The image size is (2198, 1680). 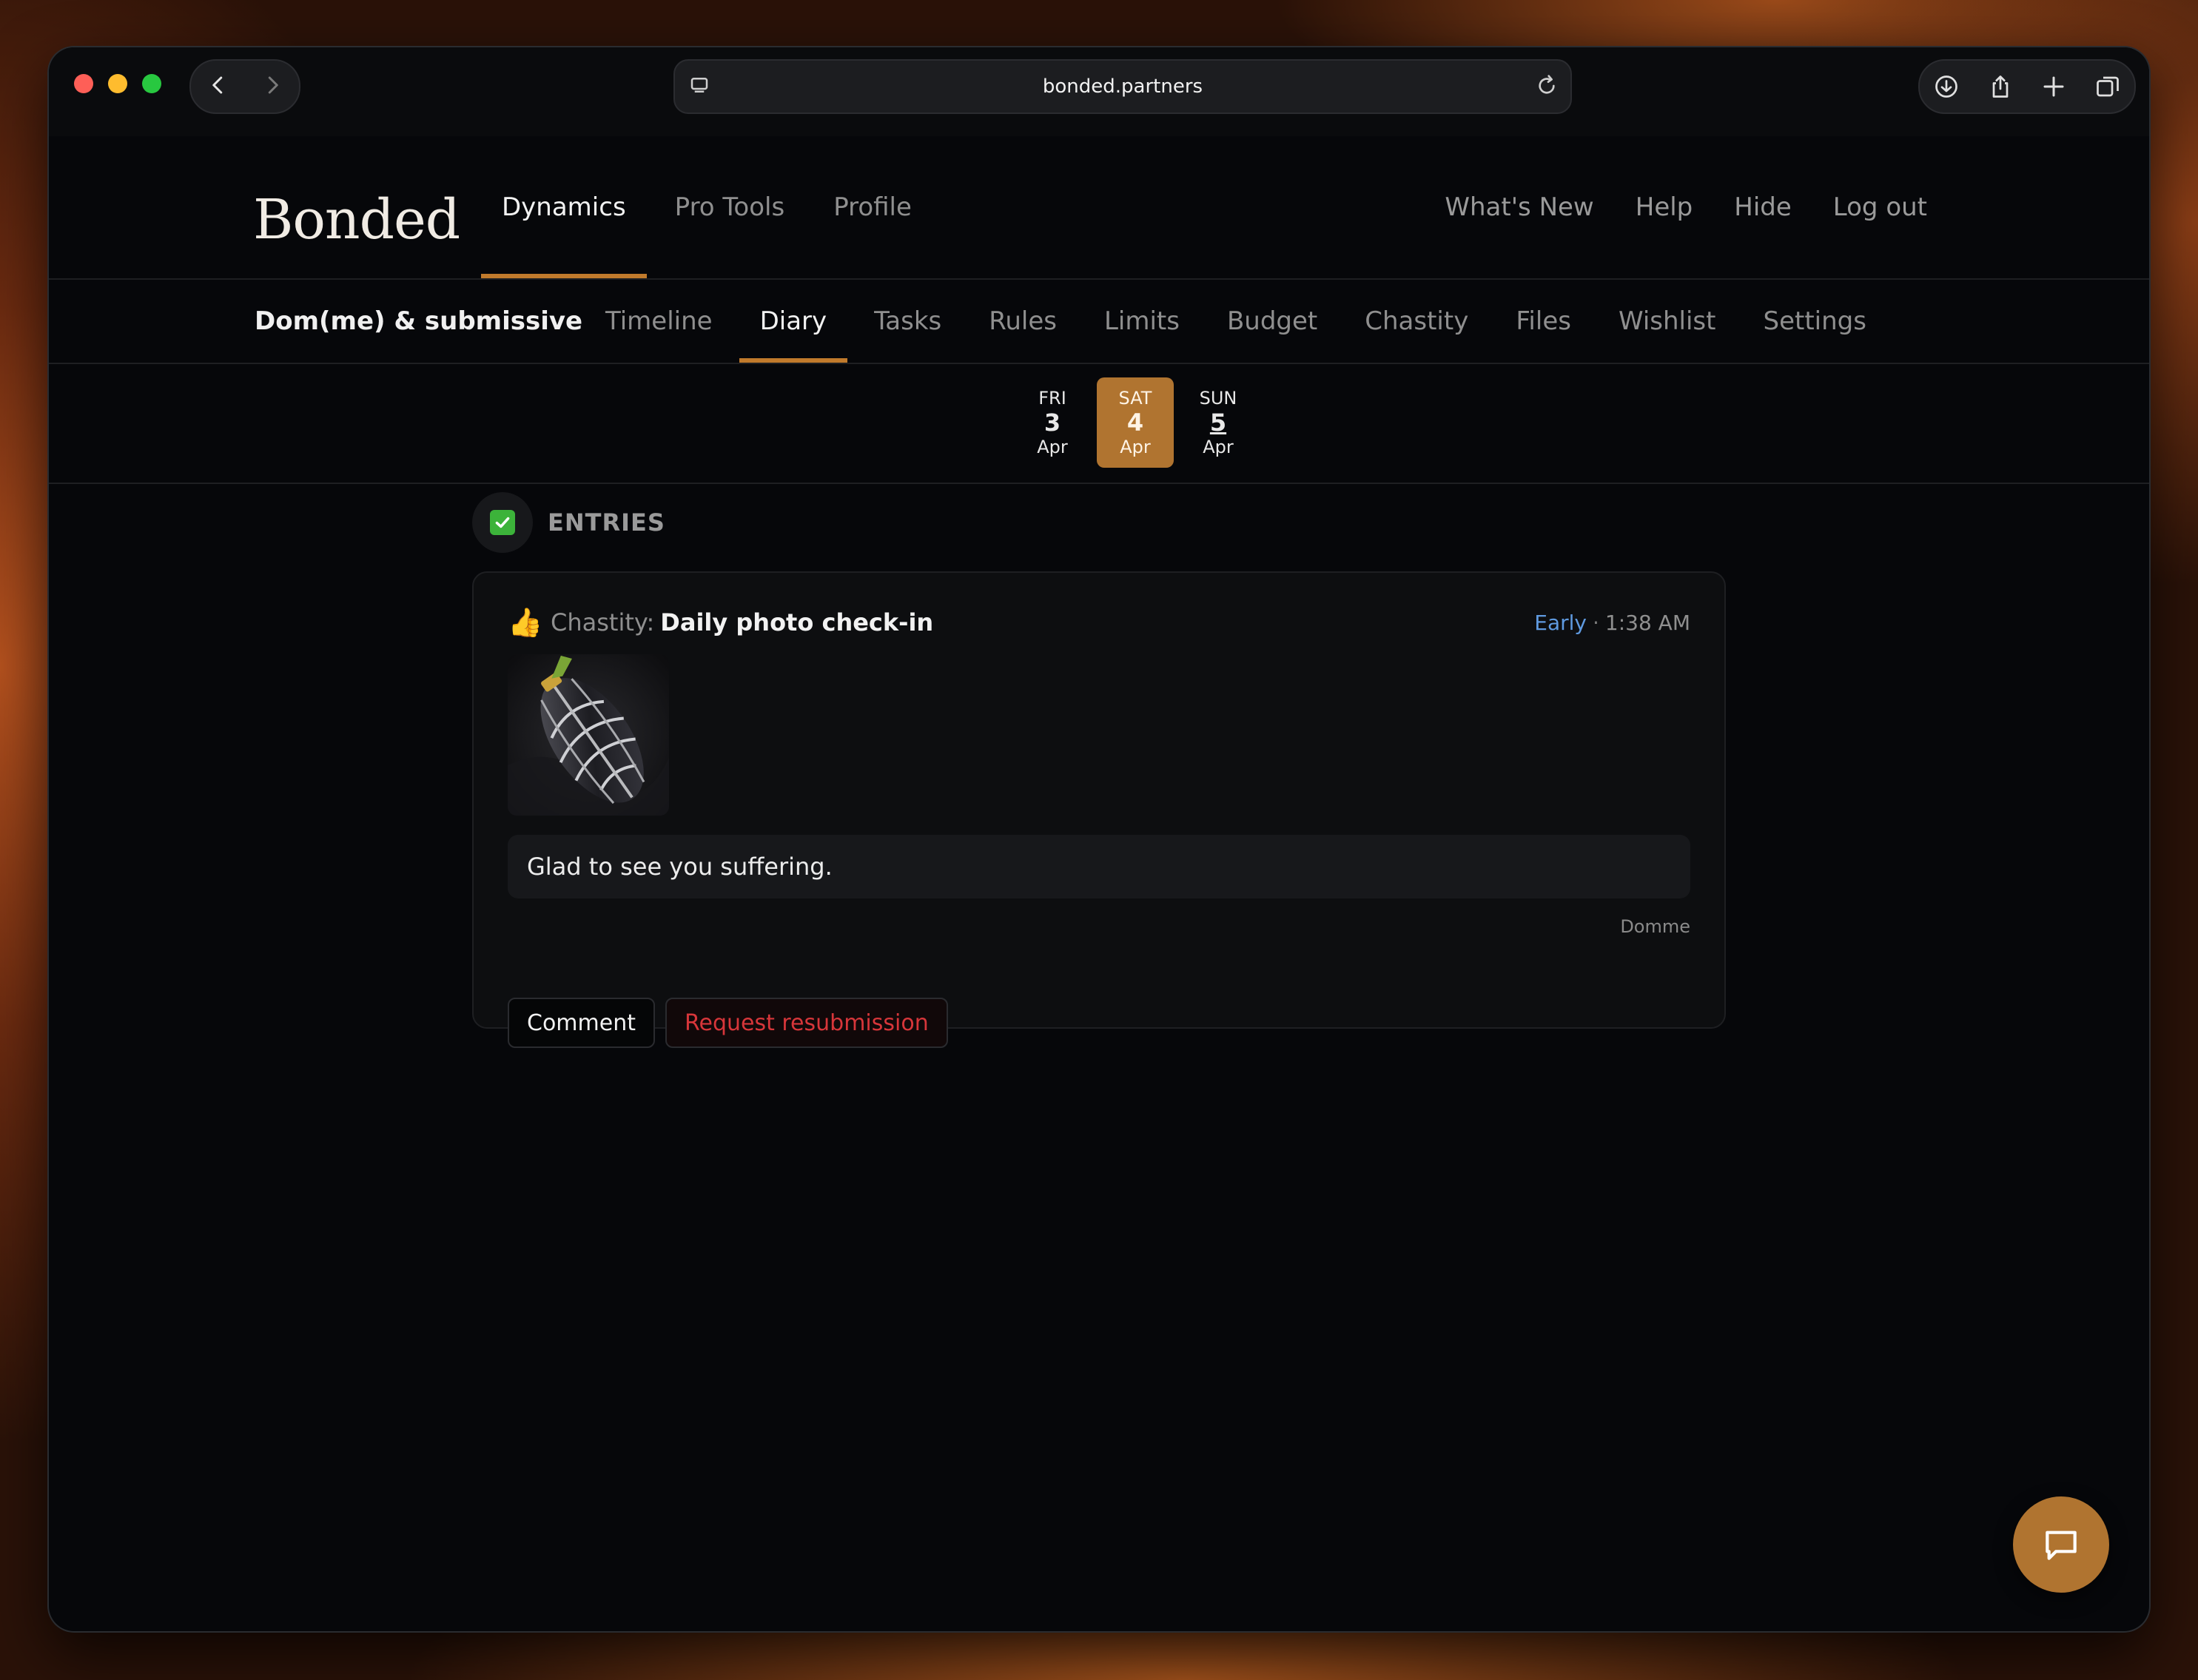 I want to click on close-window-button, so click(x=83, y=83).